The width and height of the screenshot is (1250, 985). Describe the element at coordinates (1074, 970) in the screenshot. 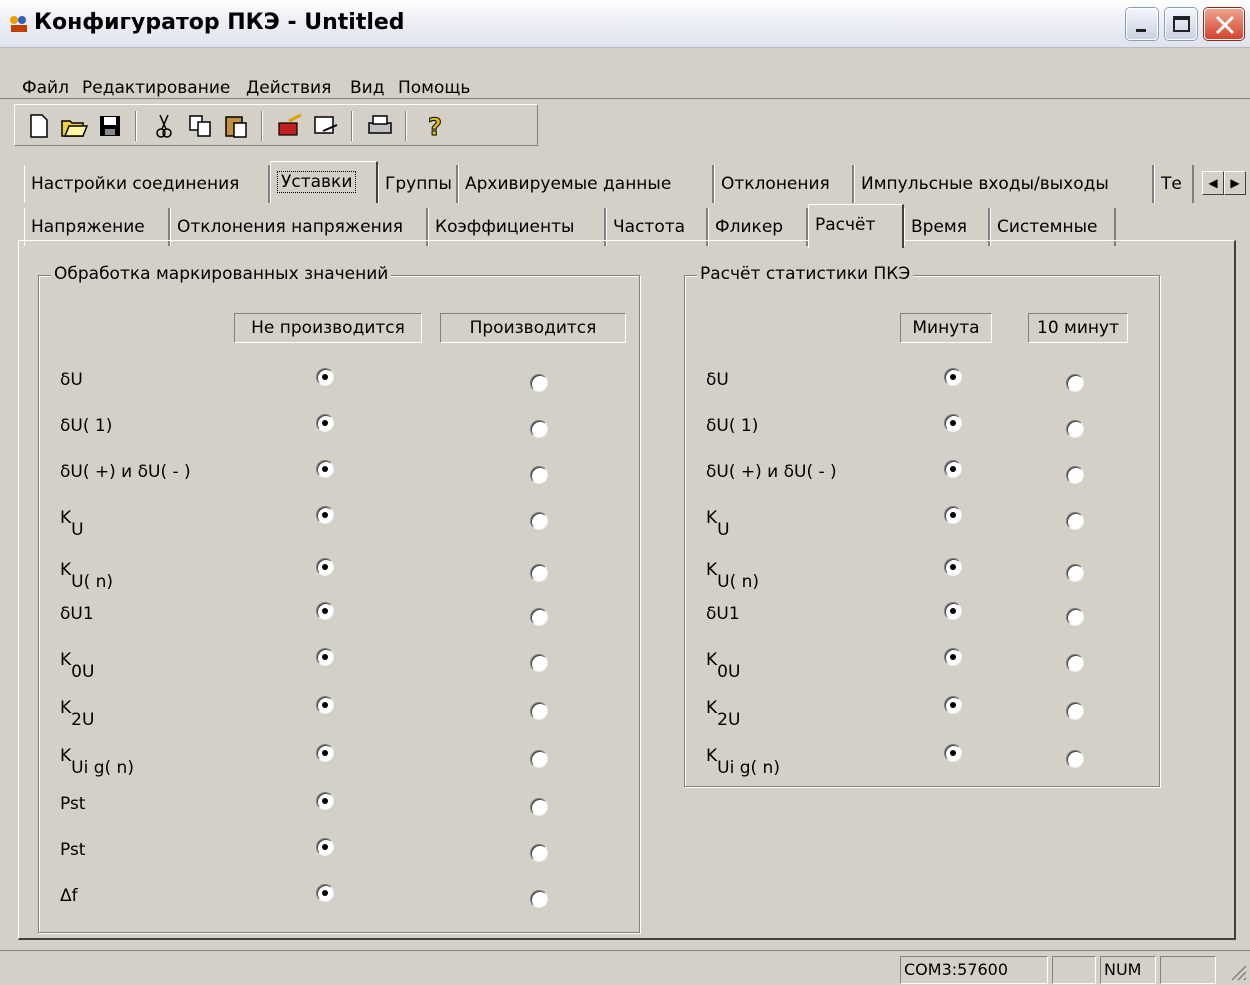

I see `status-empty` at that location.